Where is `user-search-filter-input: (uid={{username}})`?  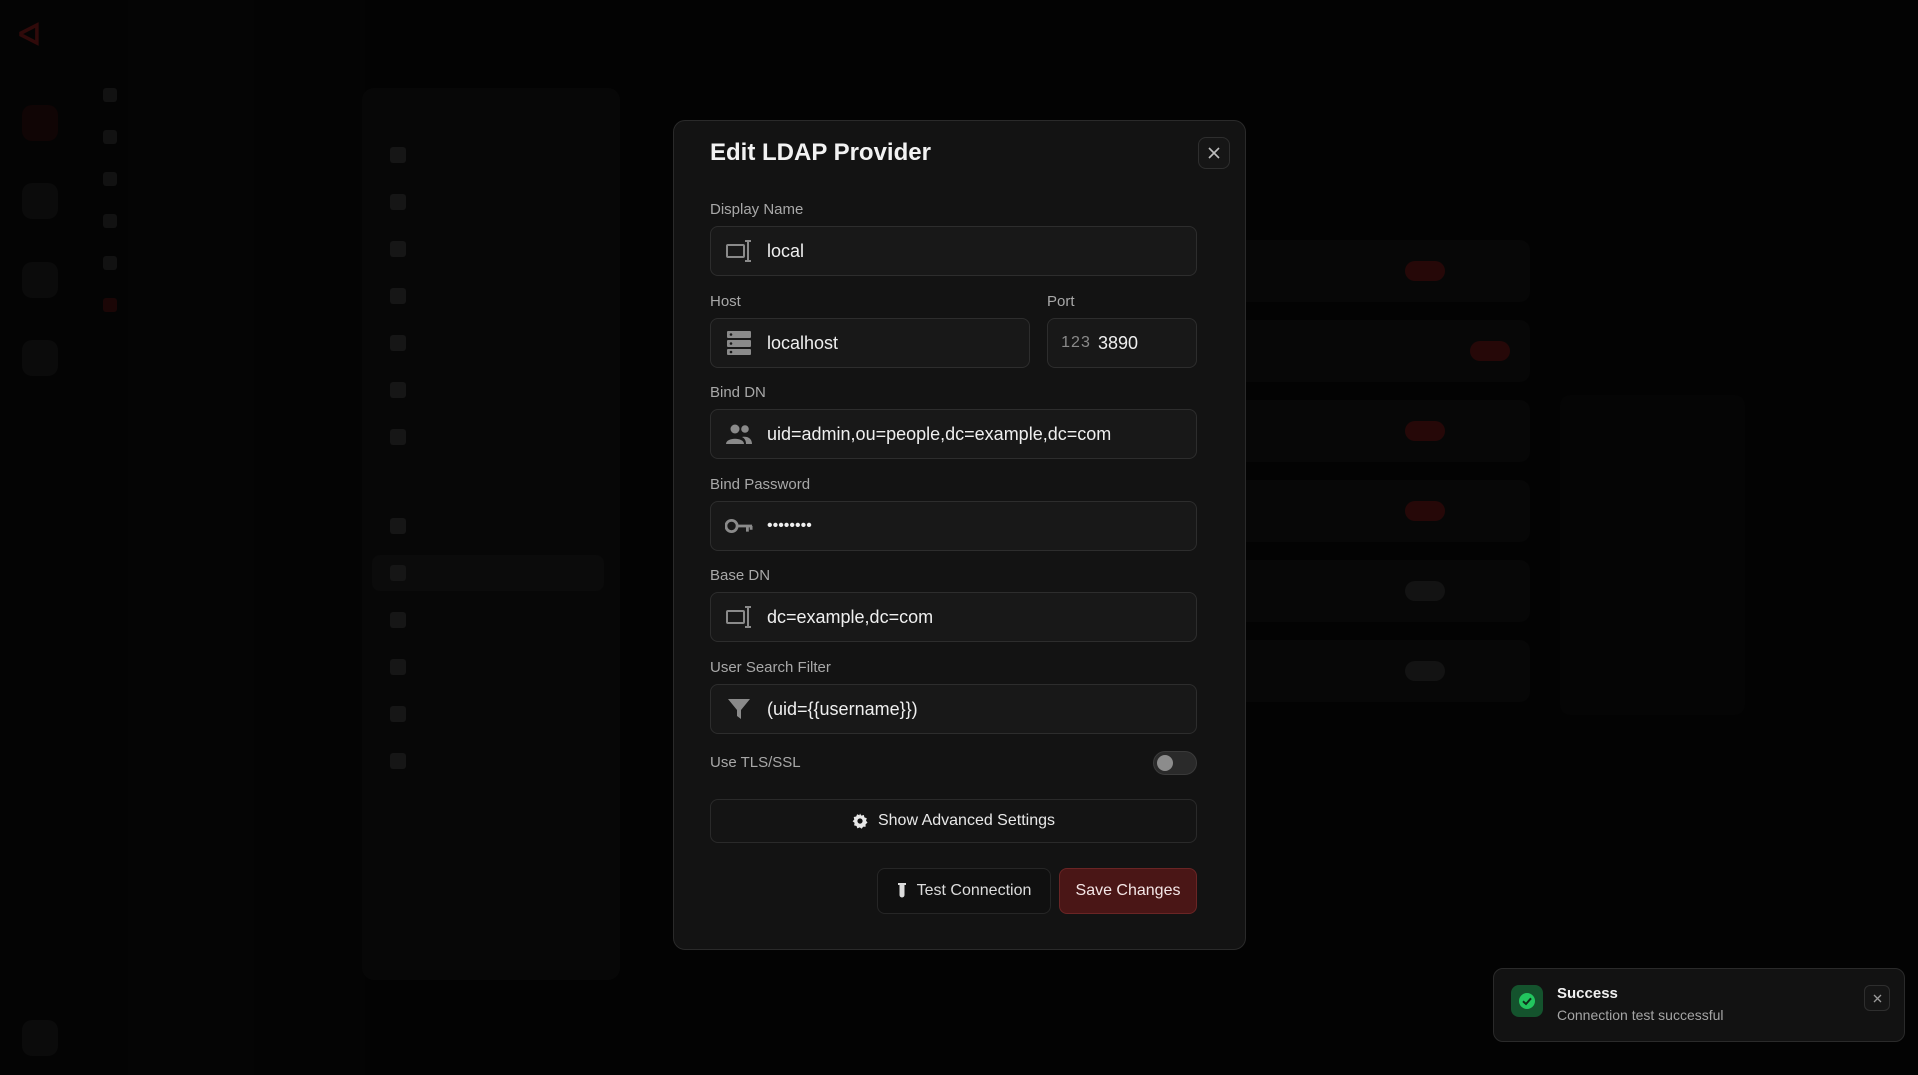 user-search-filter-input: (uid={{username}}) is located at coordinates (953, 709).